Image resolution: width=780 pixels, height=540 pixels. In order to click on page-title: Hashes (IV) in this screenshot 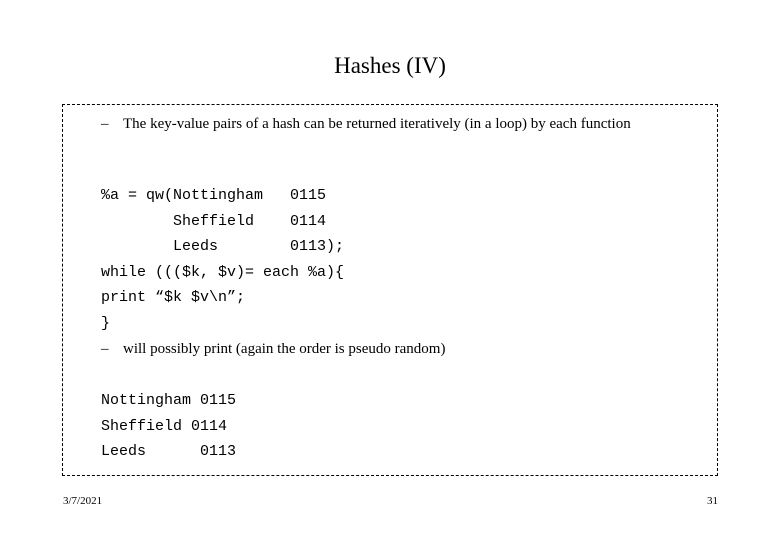, I will do `click(390, 65)`.